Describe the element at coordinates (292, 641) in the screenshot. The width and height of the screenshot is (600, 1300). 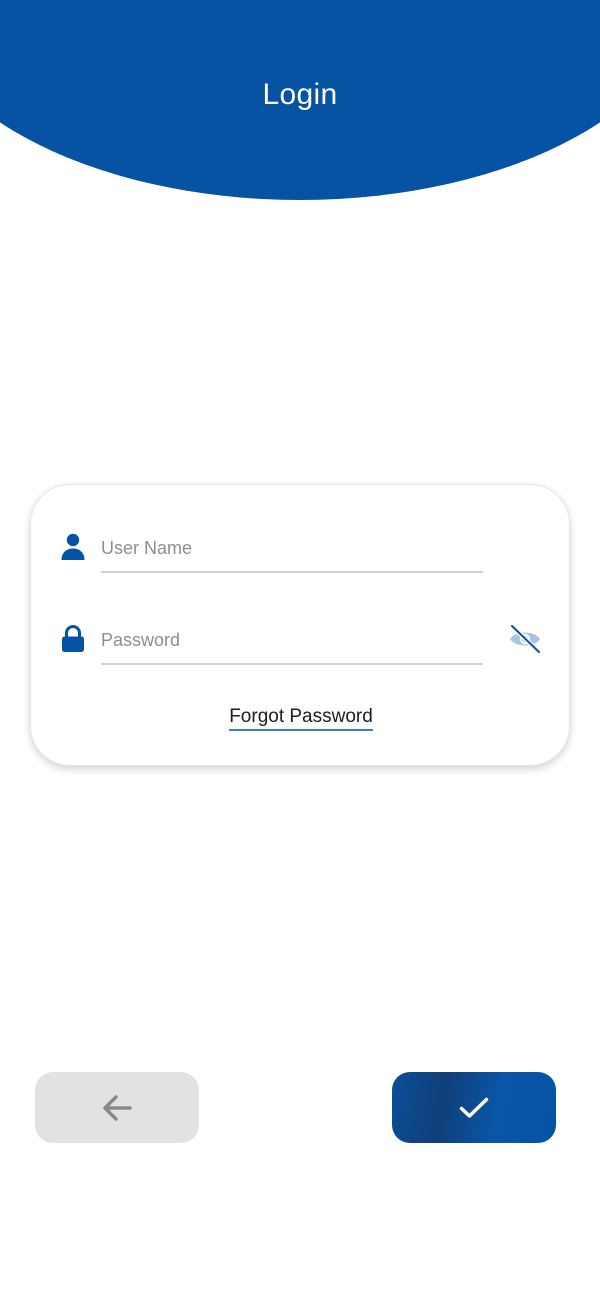
I see `password-input` at that location.